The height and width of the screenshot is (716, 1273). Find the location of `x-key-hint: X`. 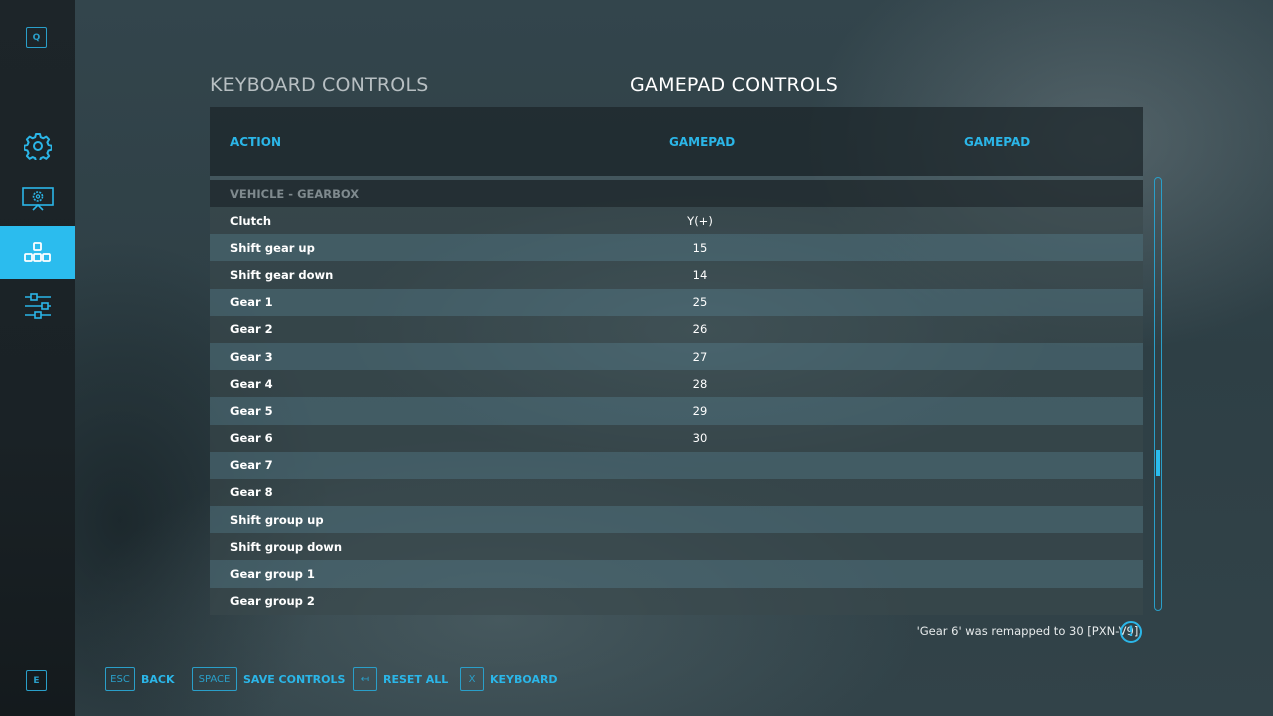

x-key-hint: X is located at coordinates (472, 679).